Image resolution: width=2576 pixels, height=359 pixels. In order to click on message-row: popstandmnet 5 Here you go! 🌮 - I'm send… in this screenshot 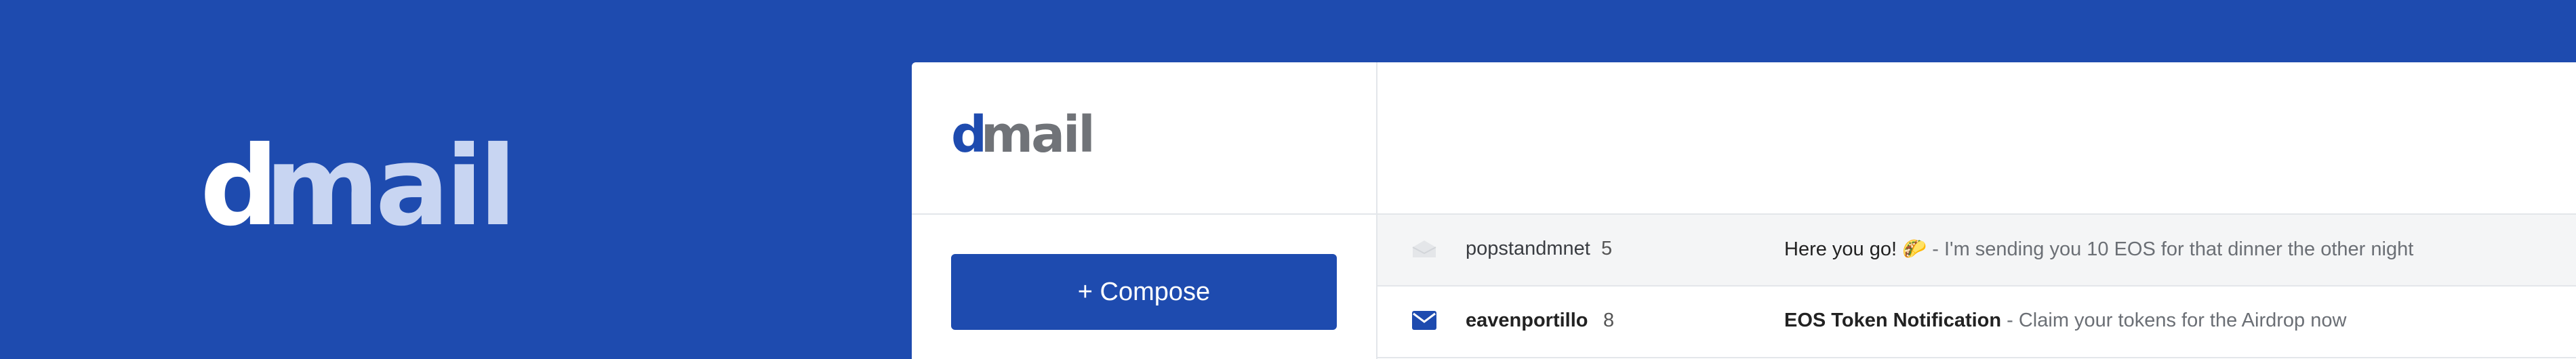, I will do `click(1976, 251)`.